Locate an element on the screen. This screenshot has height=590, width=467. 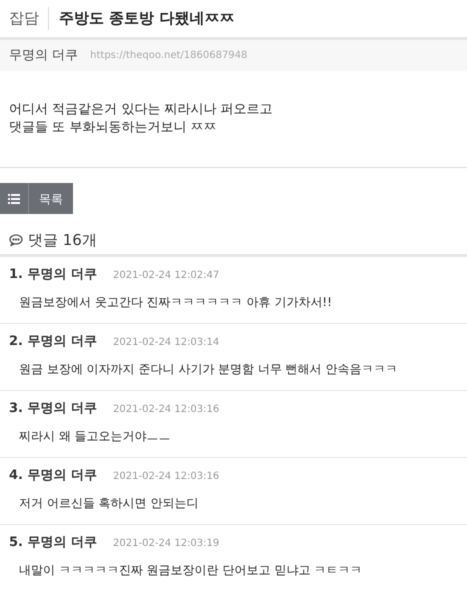
post-category: 잡담 is located at coordinates (29, 18).